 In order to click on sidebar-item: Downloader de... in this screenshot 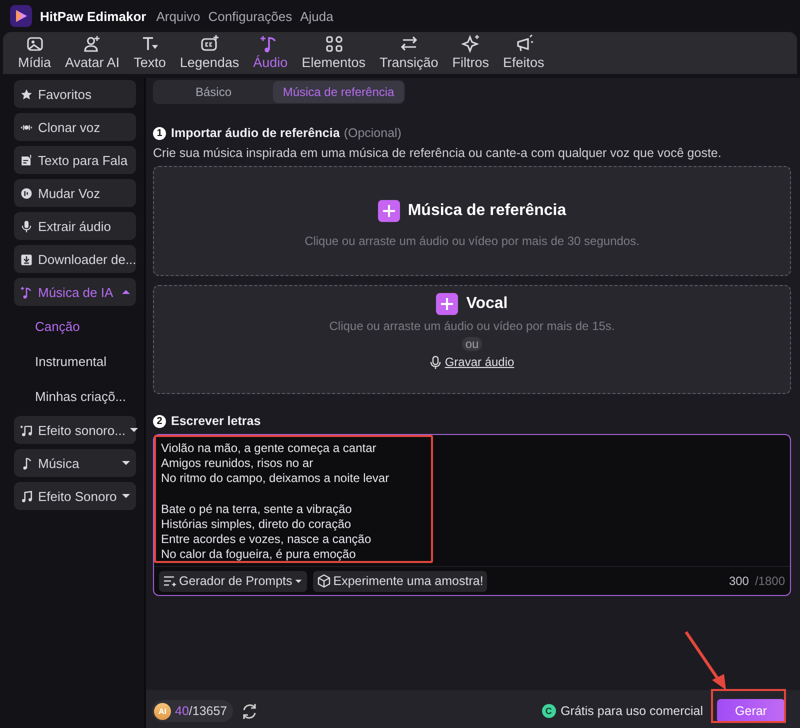, I will do `click(75, 259)`.